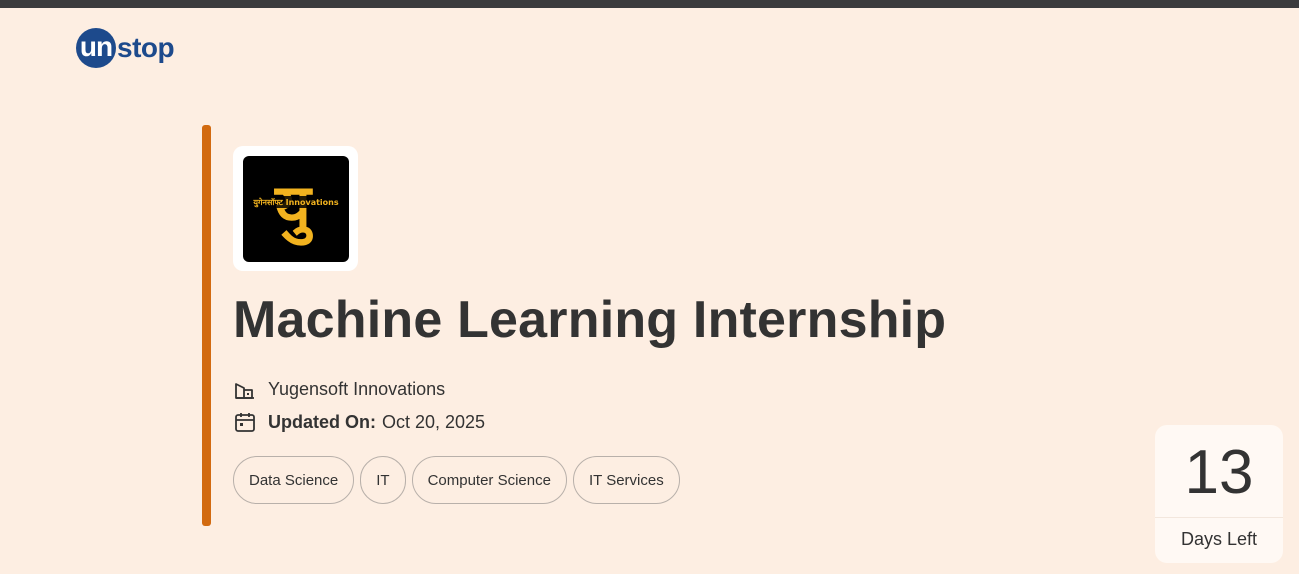  What do you see at coordinates (206, 325) in the screenshot?
I see `accent-bar` at bounding box center [206, 325].